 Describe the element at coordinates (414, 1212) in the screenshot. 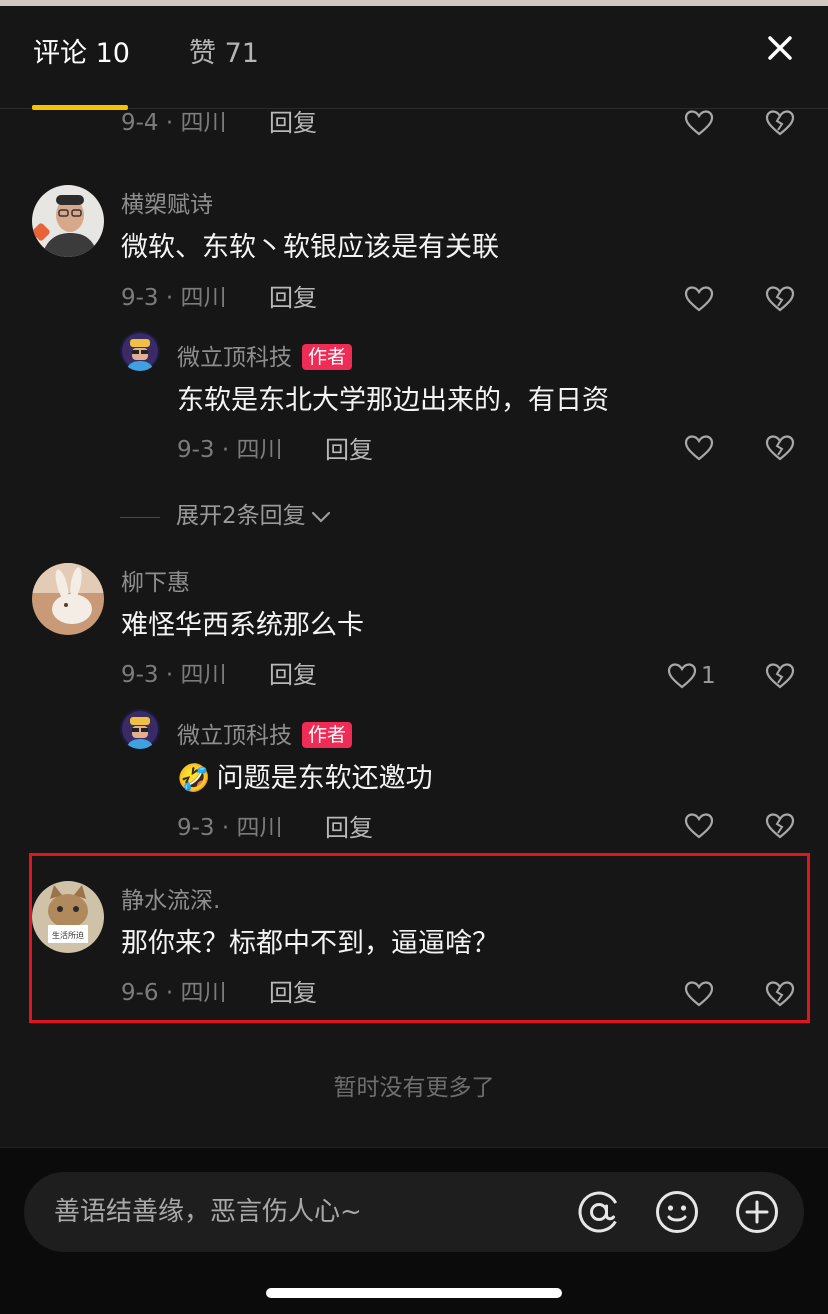

I see `comment-input: 善语结善缘，恶言伤人心~` at that location.